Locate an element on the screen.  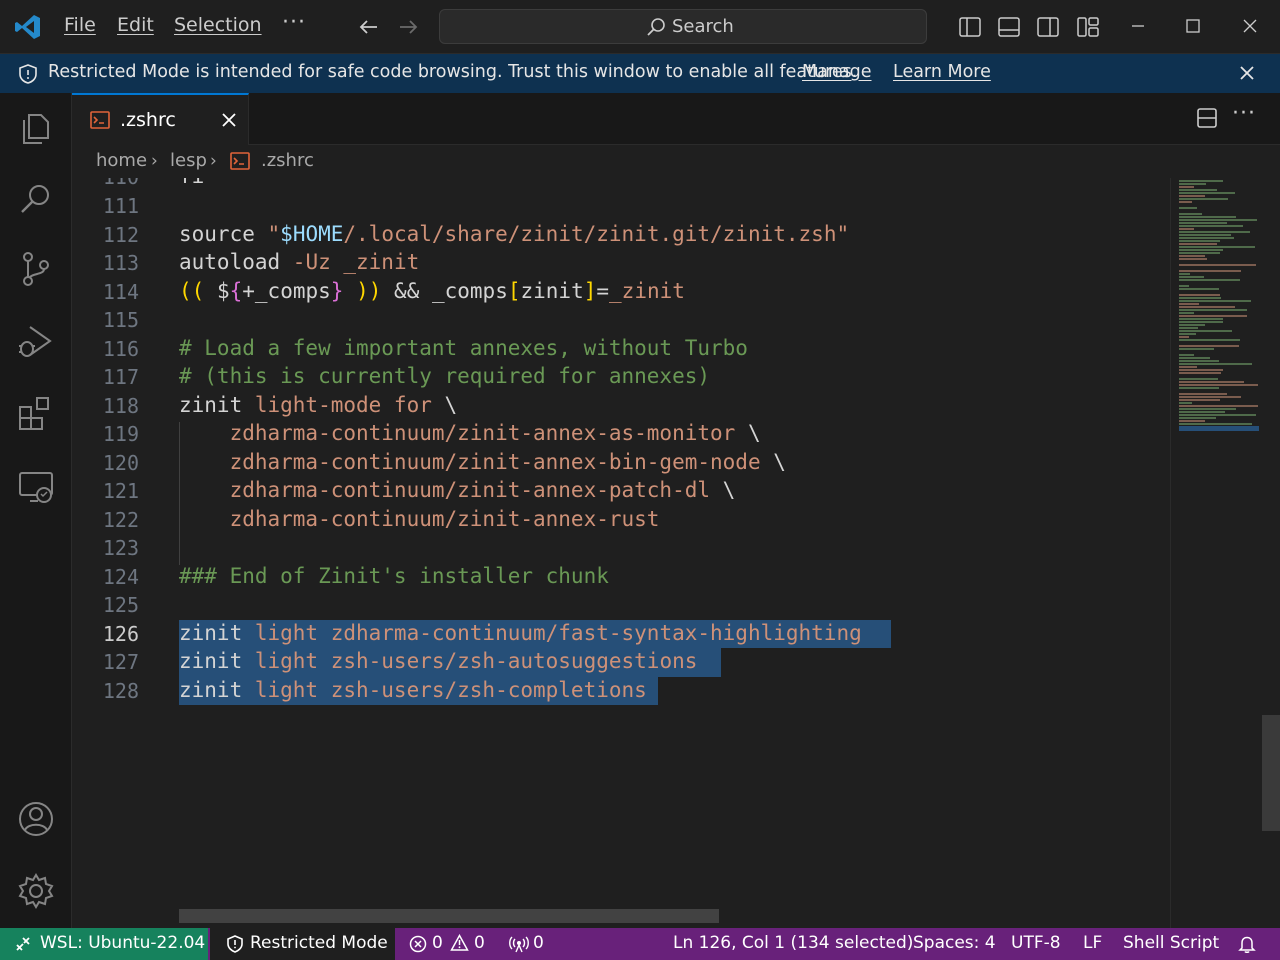
breadcrumb-home: home is located at coordinates (121, 160).